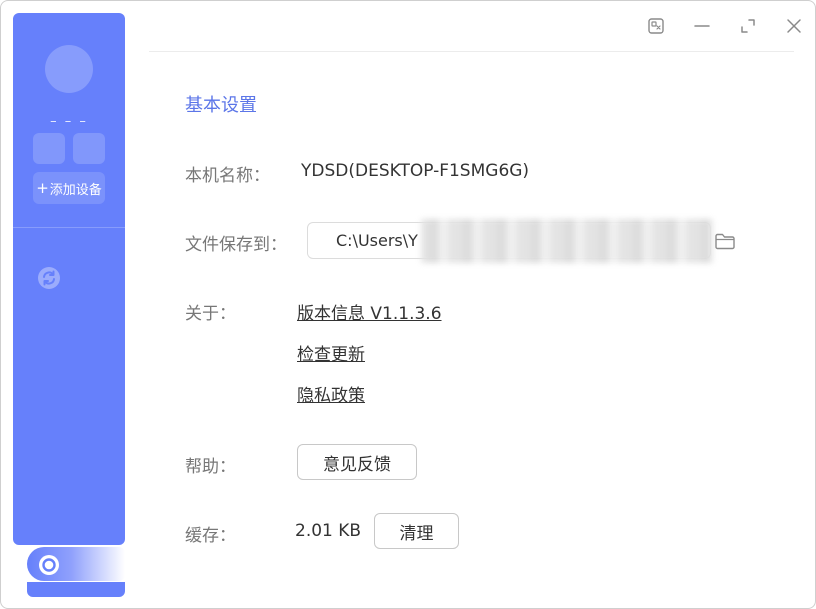  What do you see at coordinates (748, 26) in the screenshot?
I see `maximize-icon` at bounding box center [748, 26].